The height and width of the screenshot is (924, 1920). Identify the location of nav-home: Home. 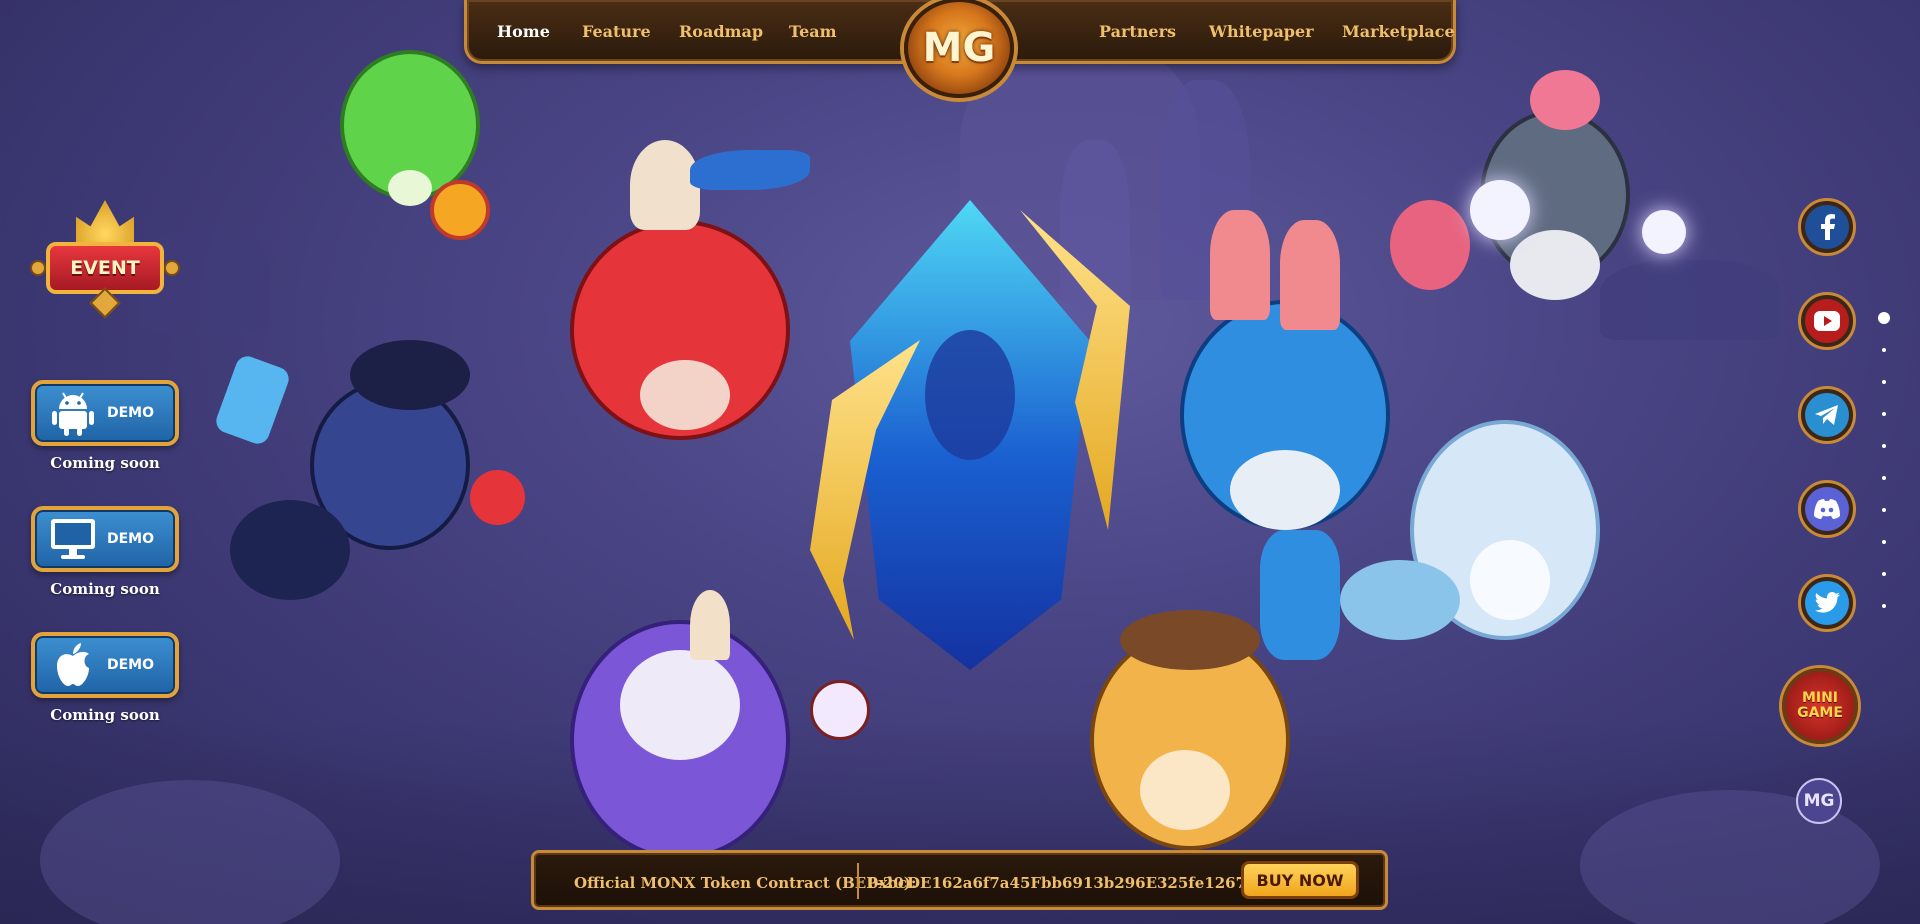
(523, 31).